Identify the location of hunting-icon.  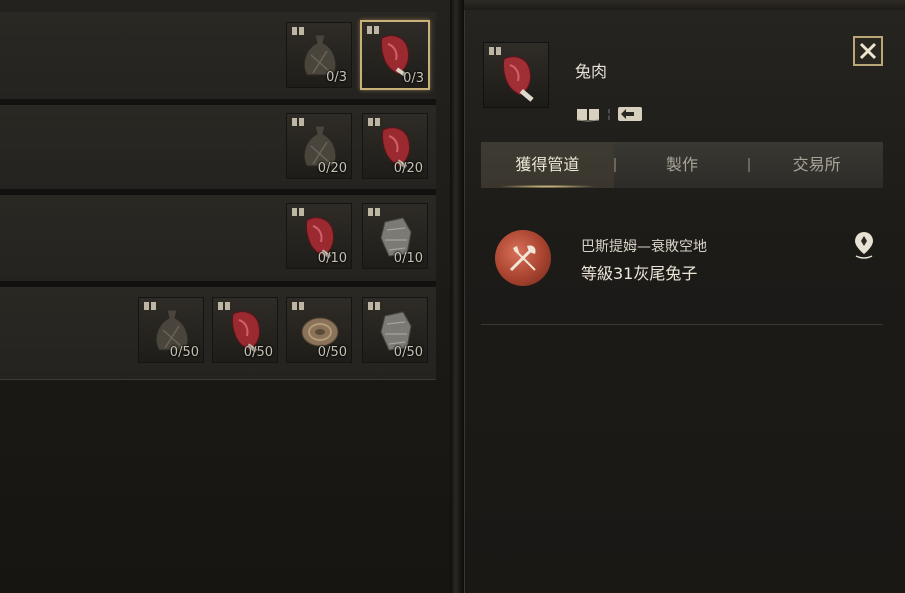
(523, 258).